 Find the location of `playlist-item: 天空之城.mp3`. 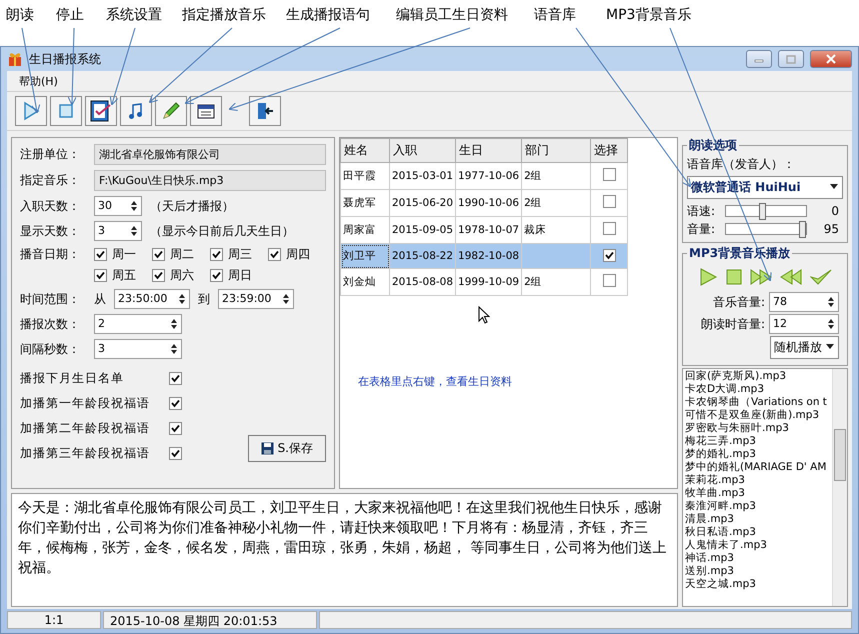

playlist-item: 天空之城.mp3 is located at coordinates (757, 584).